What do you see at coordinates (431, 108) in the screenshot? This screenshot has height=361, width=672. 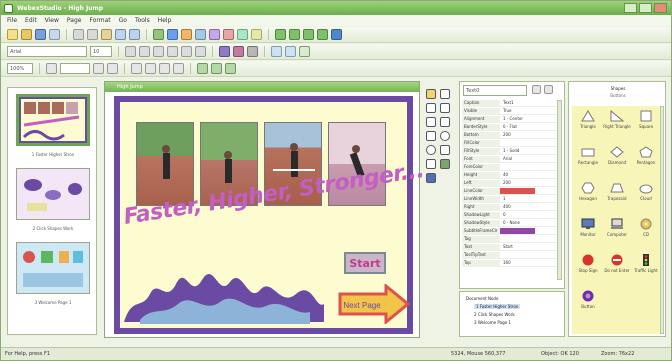 I see `line-tool-icon` at bounding box center [431, 108].